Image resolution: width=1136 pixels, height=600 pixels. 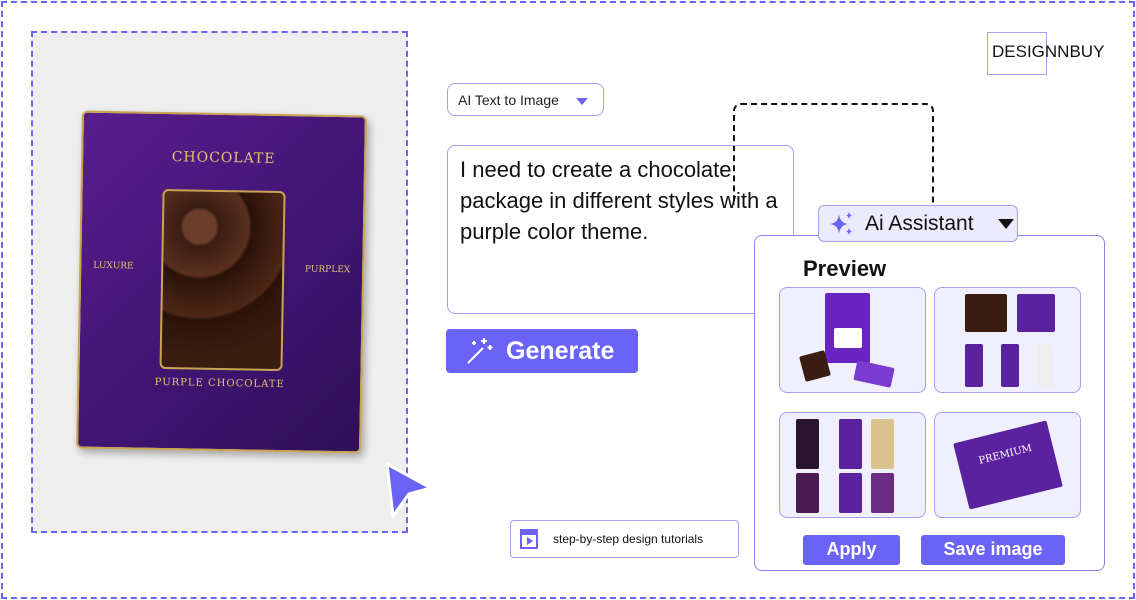 I want to click on chocolate-window, so click(x=222, y=280).